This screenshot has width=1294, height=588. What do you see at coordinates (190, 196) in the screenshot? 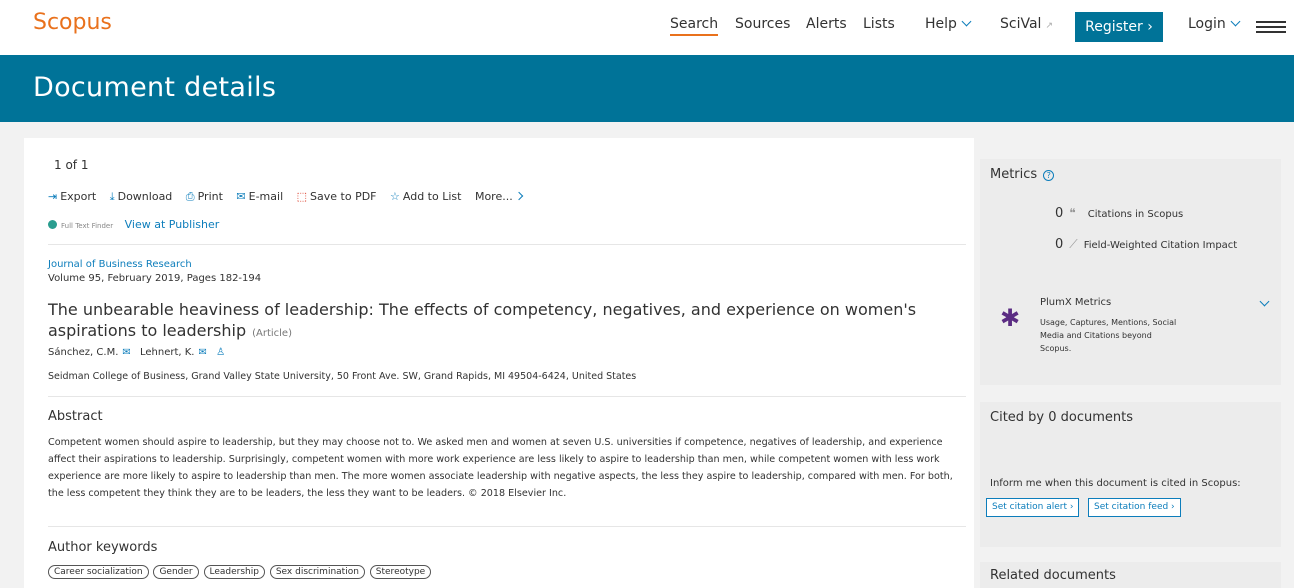
I see `print-icon: ⎙` at bounding box center [190, 196].